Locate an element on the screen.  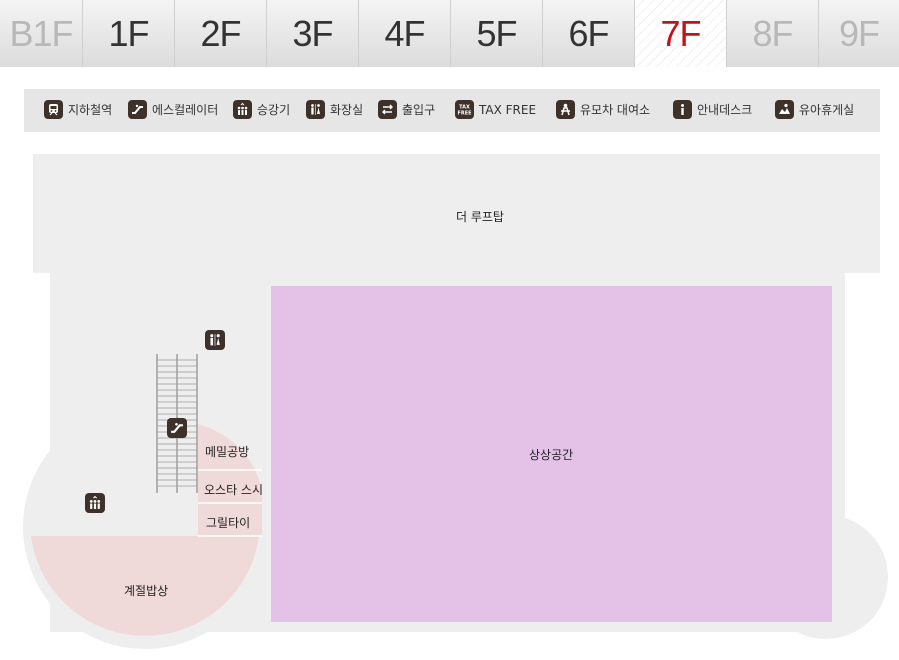
legend-item-escalator: 에스컬레이터 is located at coordinates (173, 109).